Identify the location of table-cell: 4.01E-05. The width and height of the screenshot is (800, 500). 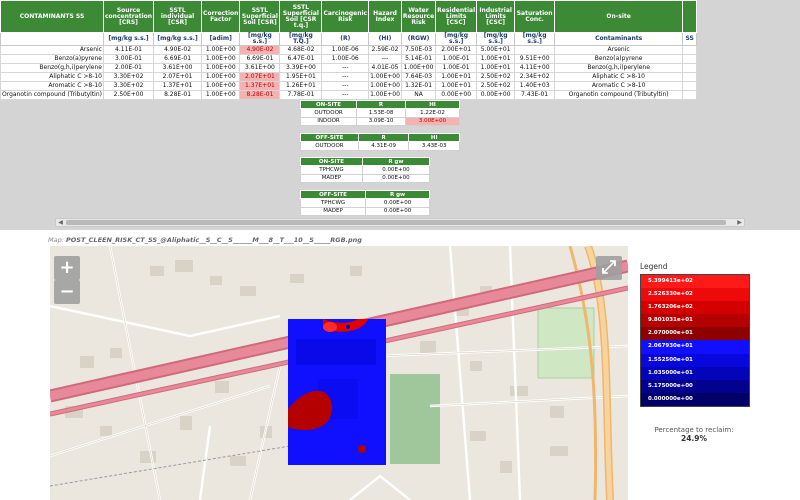
(385, 68).